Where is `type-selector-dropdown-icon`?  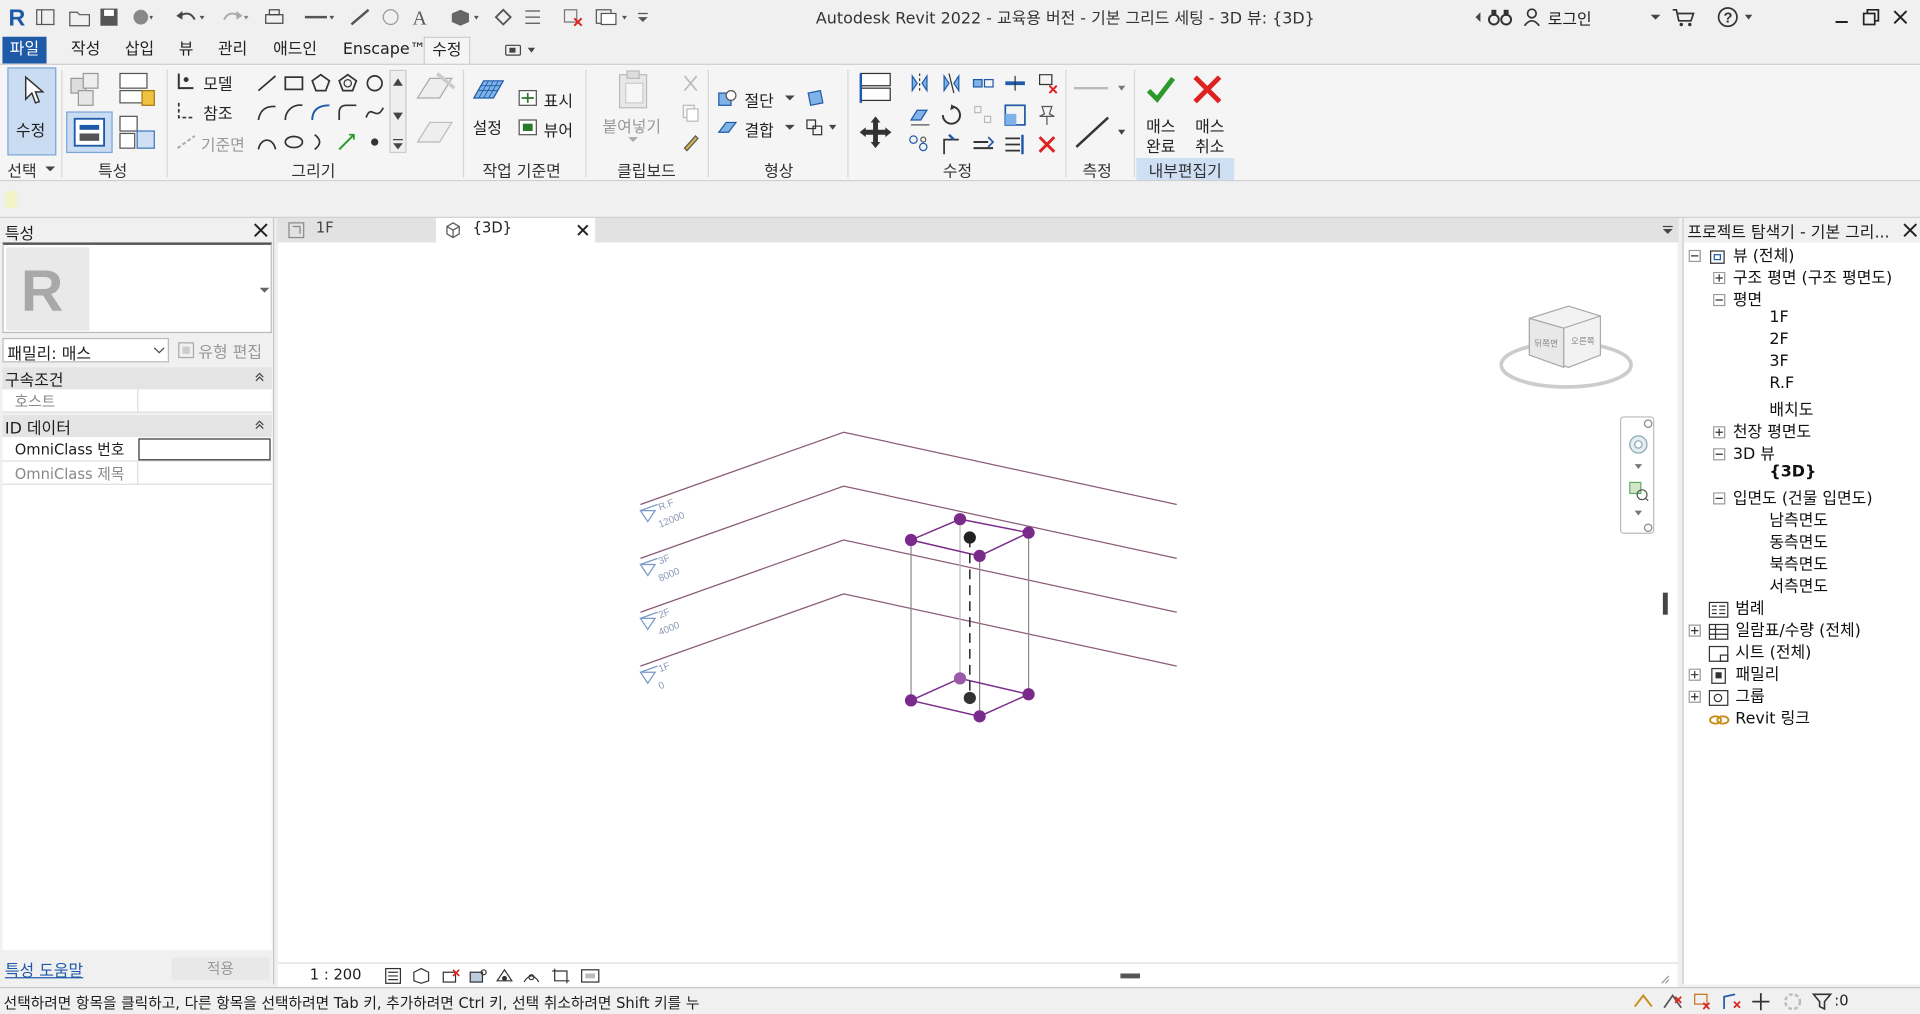 type-selector-dropdown-icon is located at coordinates (264, 290).